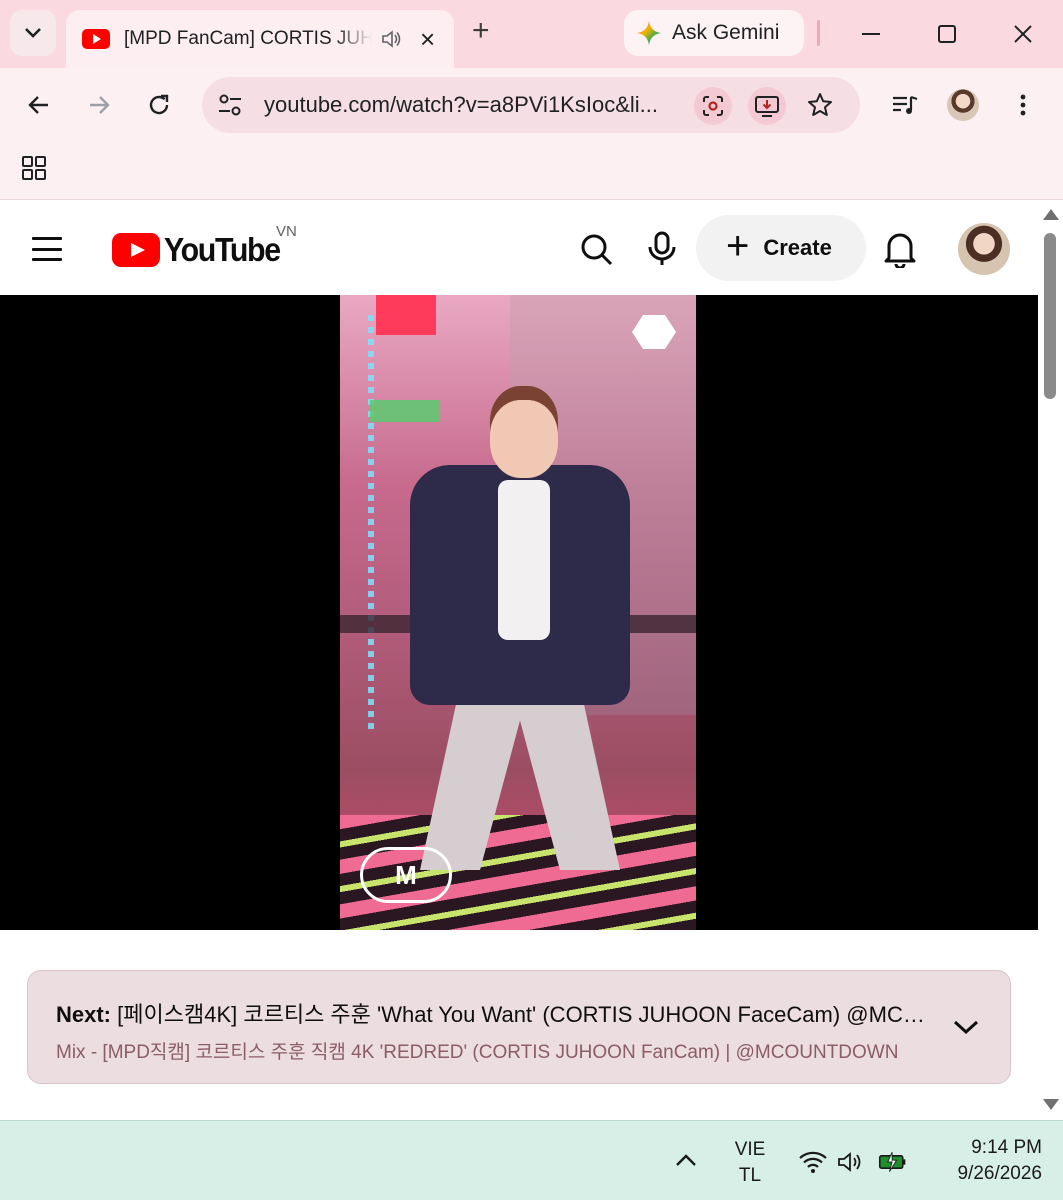  What do you see at coordinates (391, 39) in the screenshot?
I see `speaker-icon` at bounding box center [391, 39].